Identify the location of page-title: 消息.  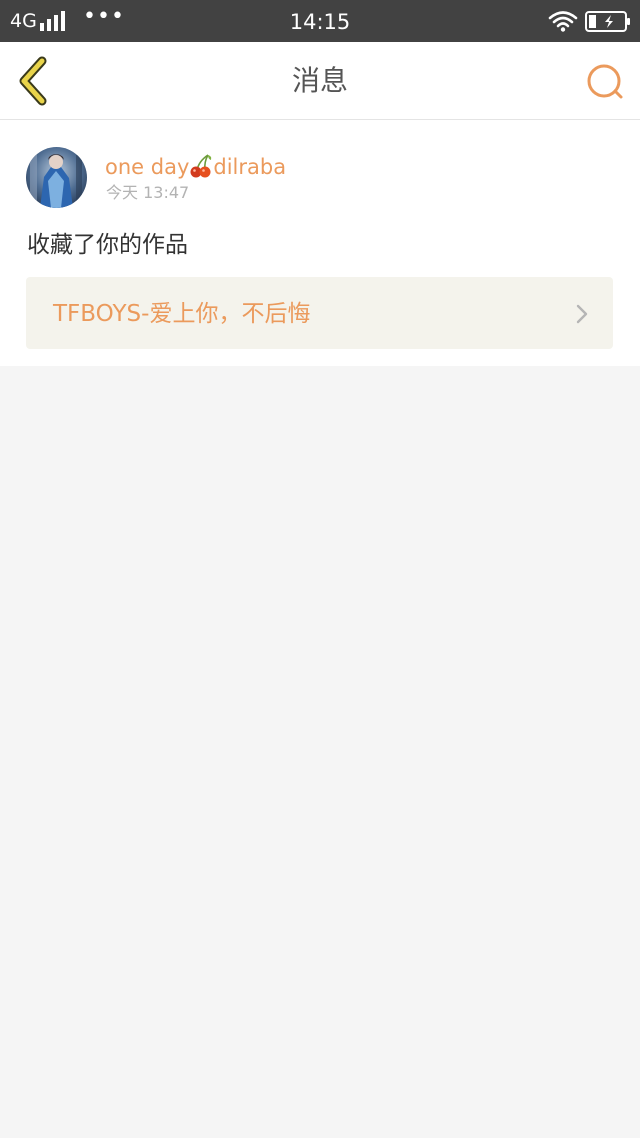
(319, 80).